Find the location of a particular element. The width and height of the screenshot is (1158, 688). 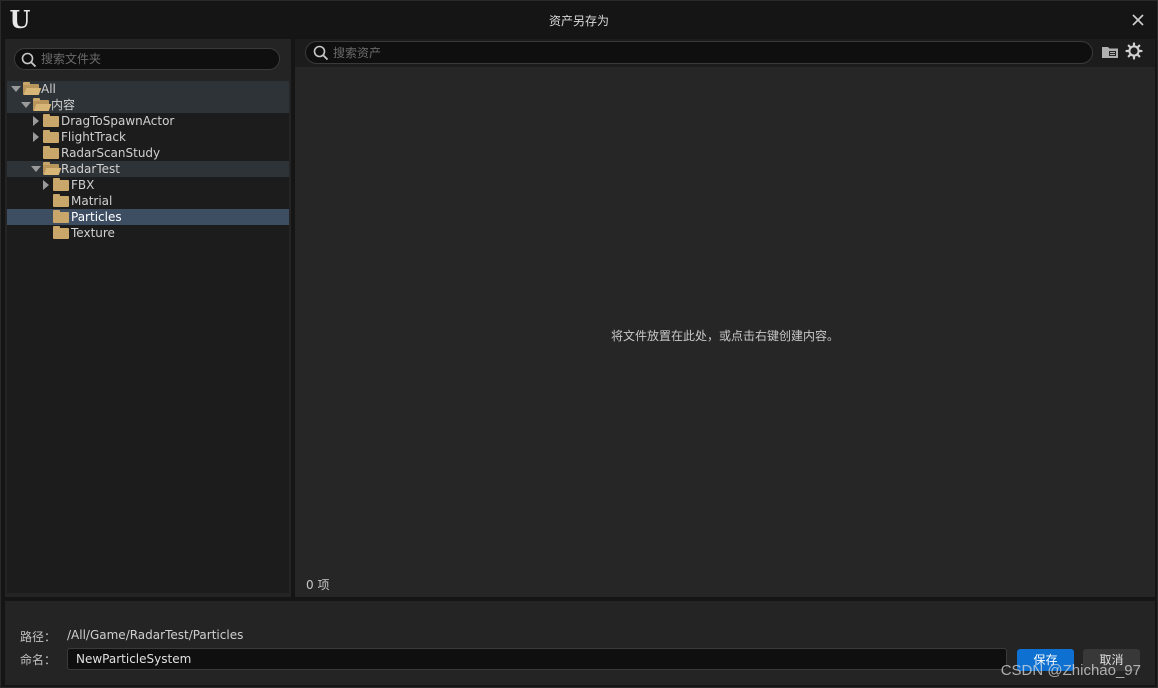

tree-item-radarscanstudy: RadarScanStudy is located at coordinates (148, 153).